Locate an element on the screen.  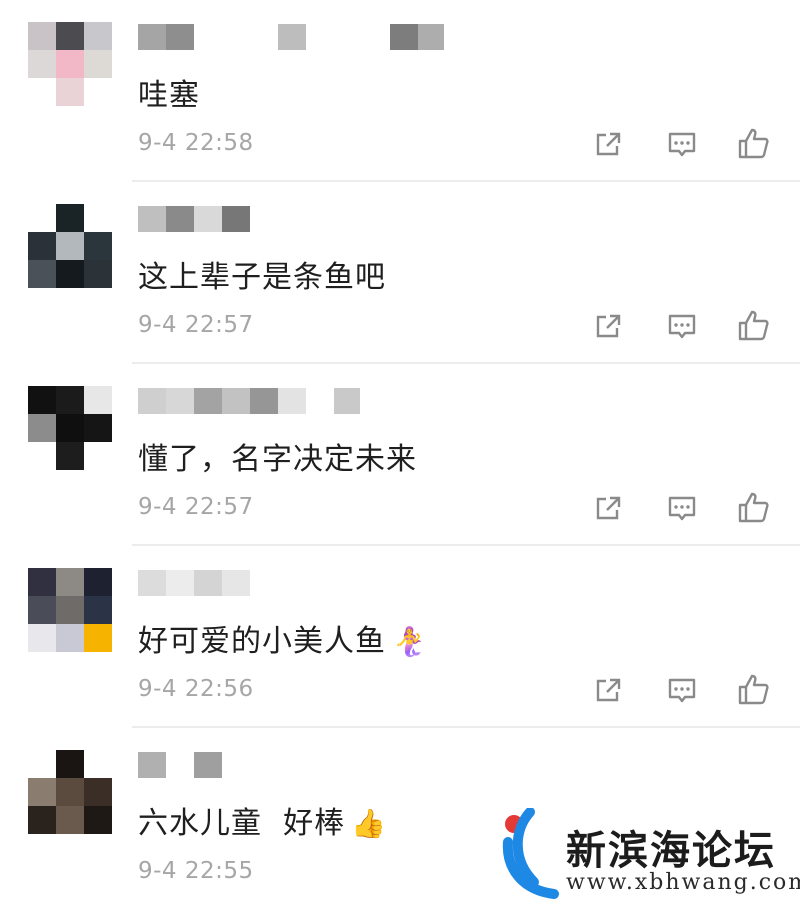
thumbs-up-emoji-icon: 👍 is located at coordinates (369, 823).